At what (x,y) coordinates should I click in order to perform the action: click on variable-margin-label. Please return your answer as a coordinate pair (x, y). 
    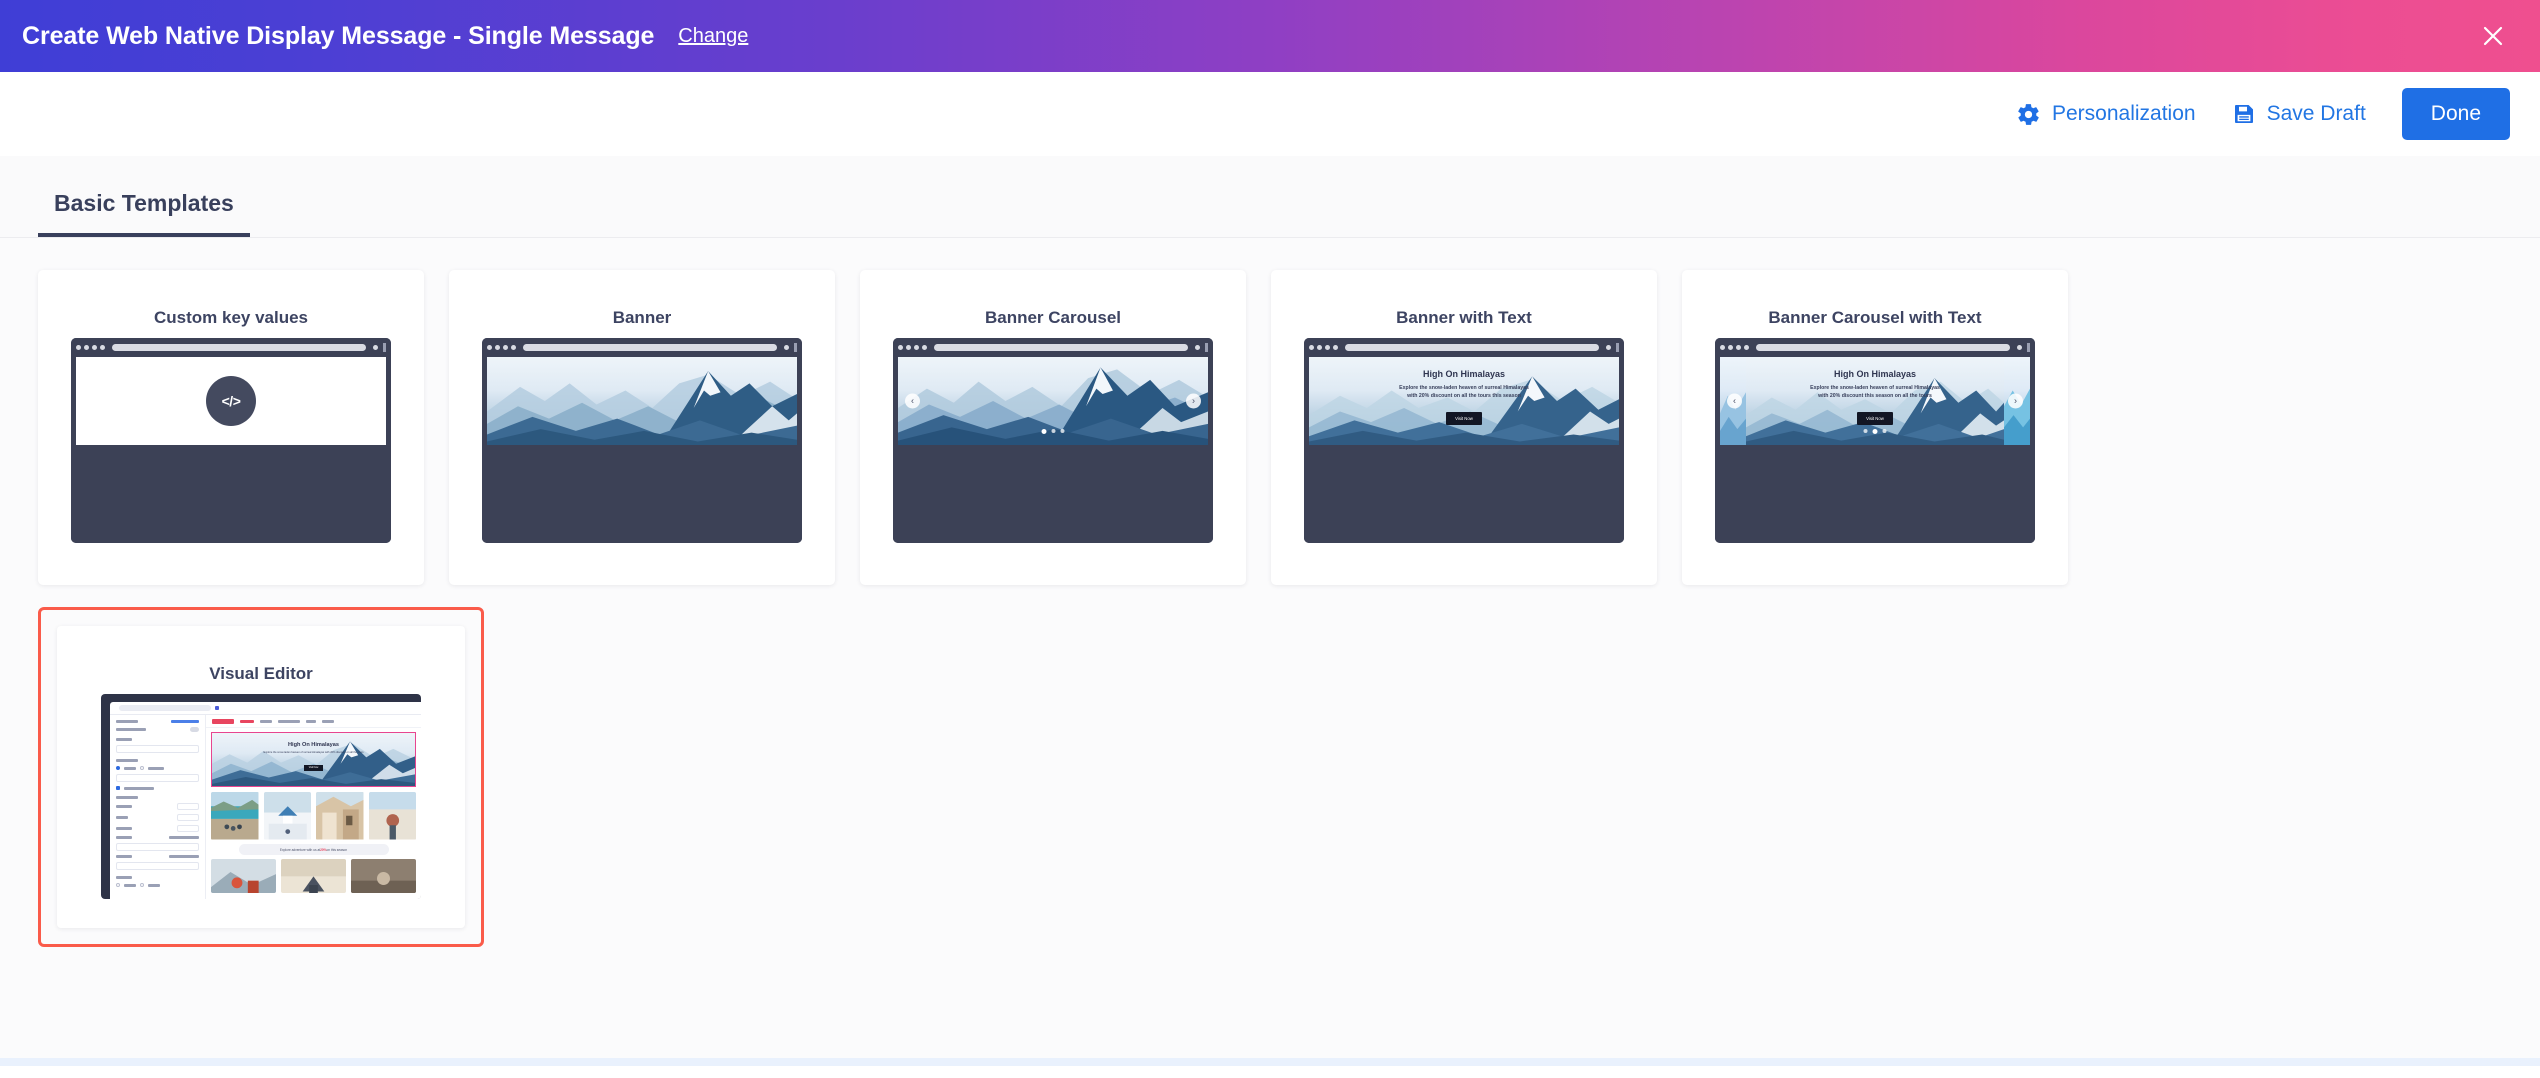
    Looking at the image, I should click on (184, 837).